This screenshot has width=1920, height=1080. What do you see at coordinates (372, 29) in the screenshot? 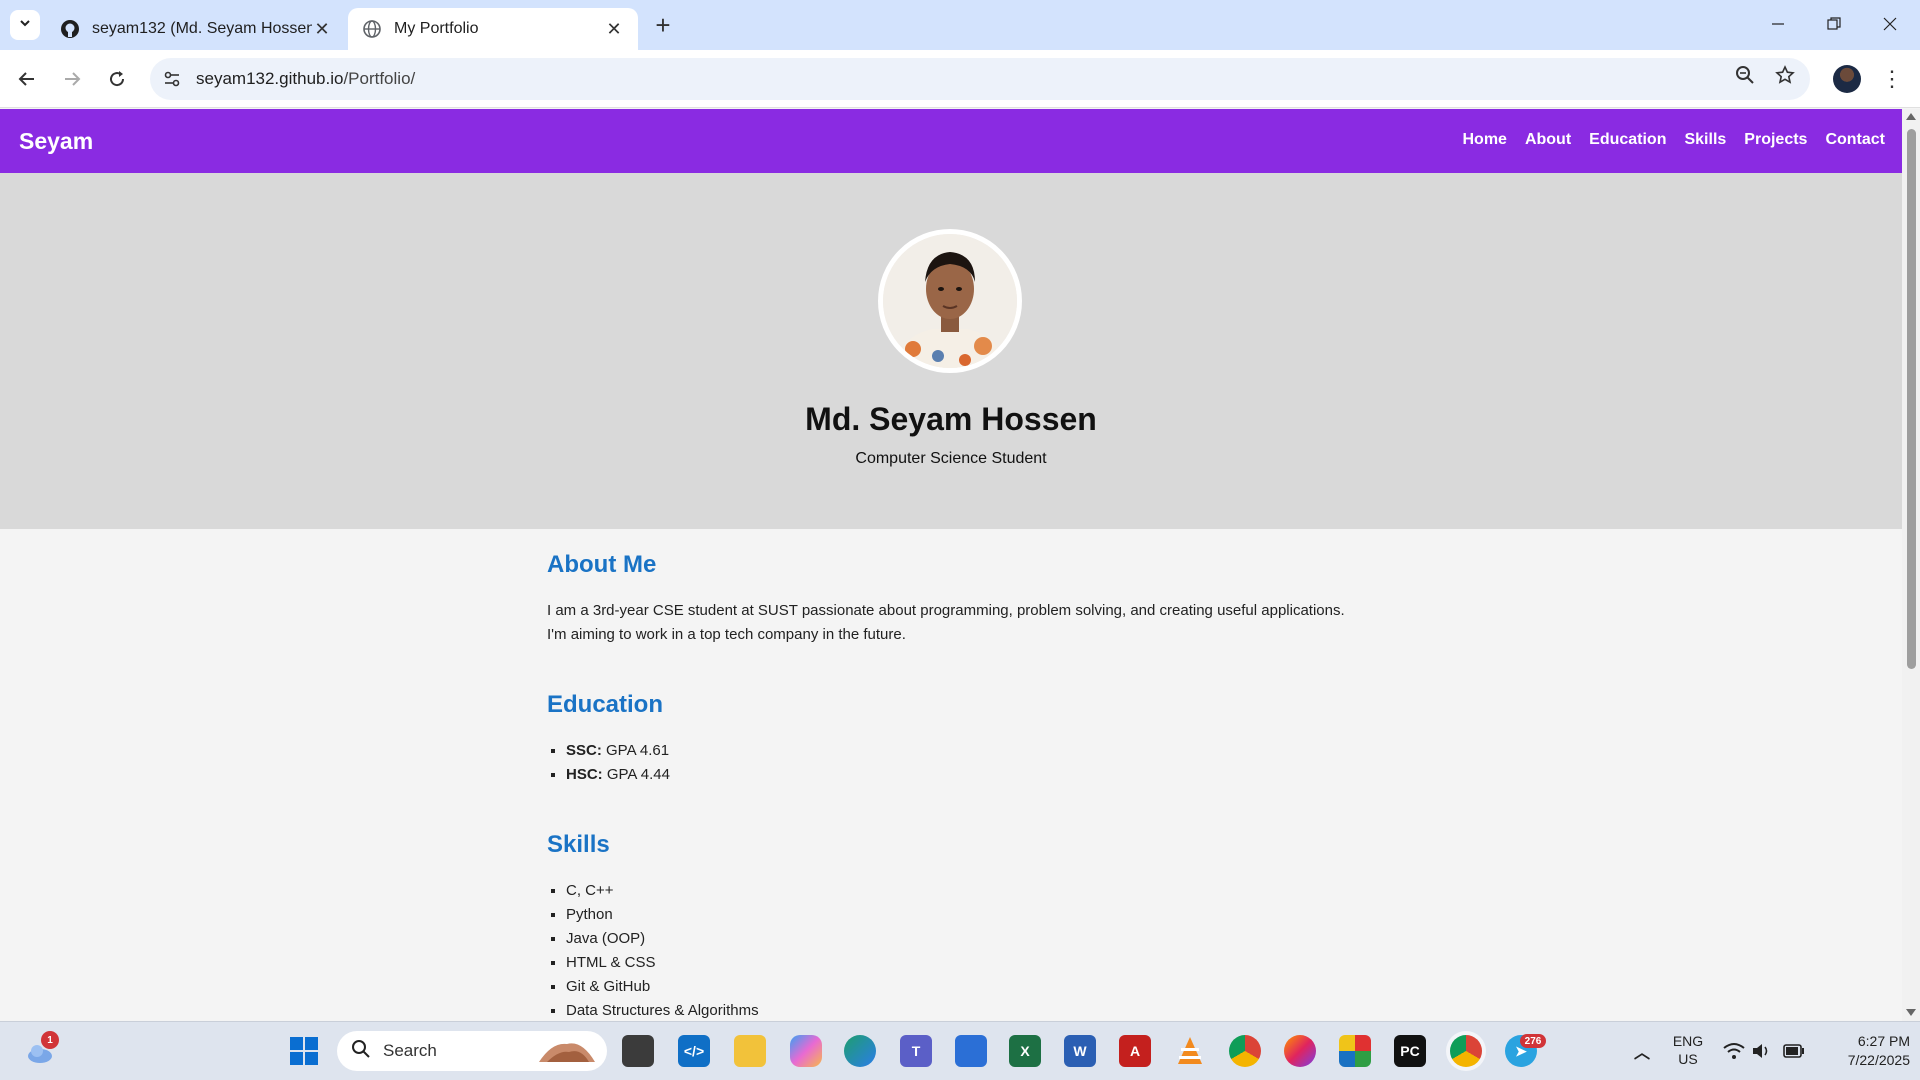
I see `globe-icon` at bounding box center [372, 29].